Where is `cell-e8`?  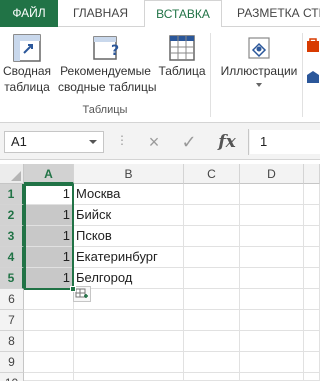
cell-e8 is located at coordinates (312, 341).